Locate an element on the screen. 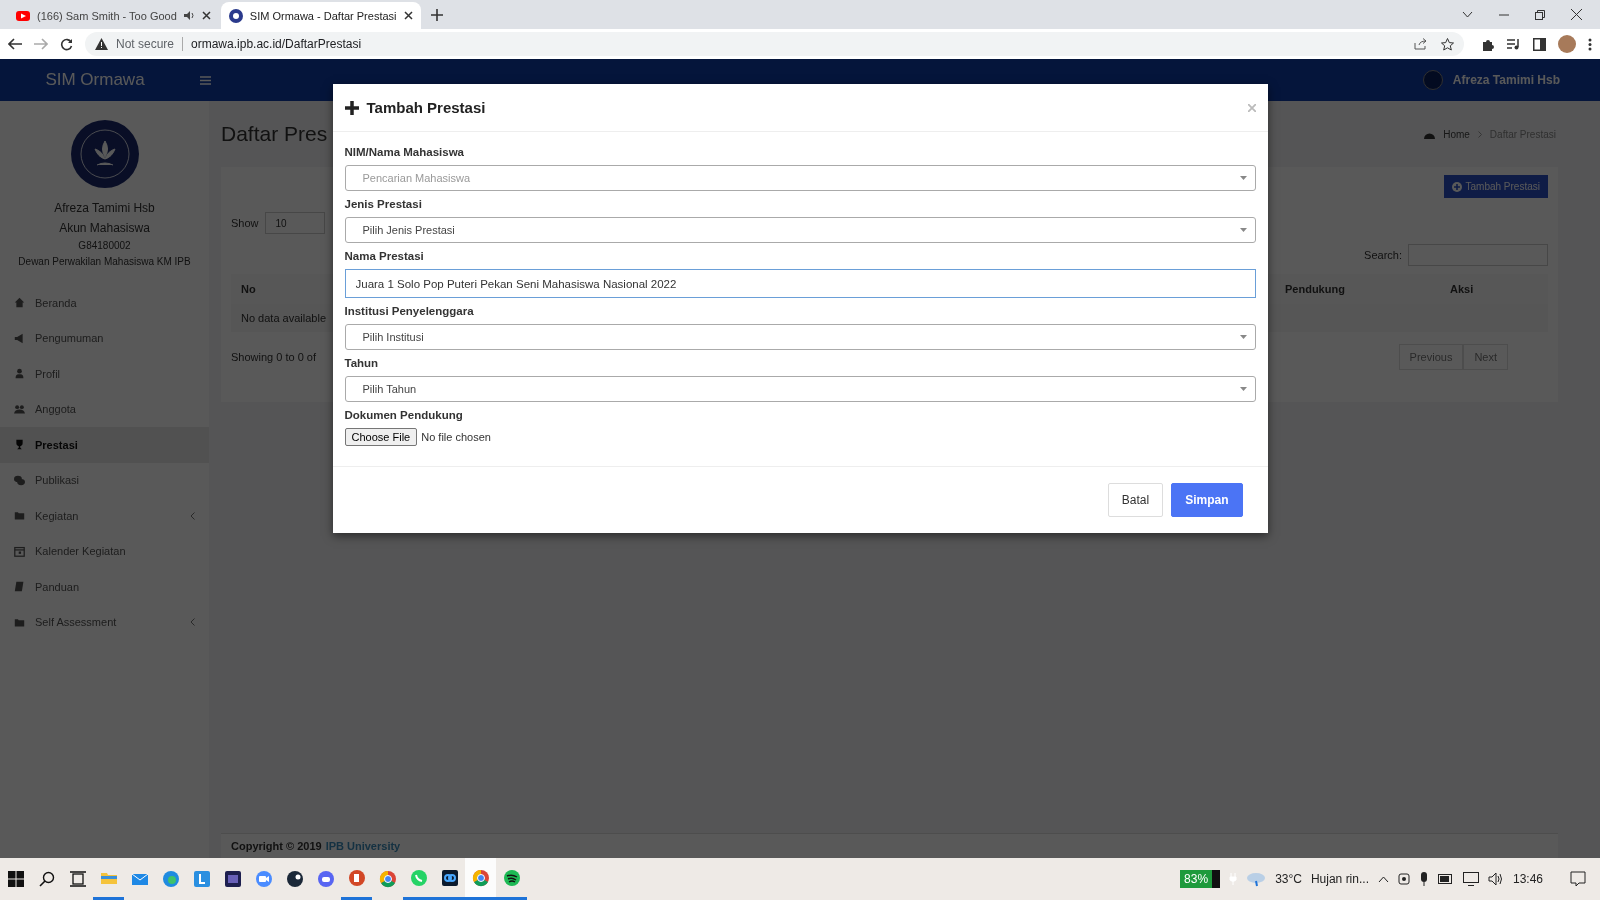 The image size is (1600, 900). select-field: Pilih Tahun is located at coordinates (800, 389).